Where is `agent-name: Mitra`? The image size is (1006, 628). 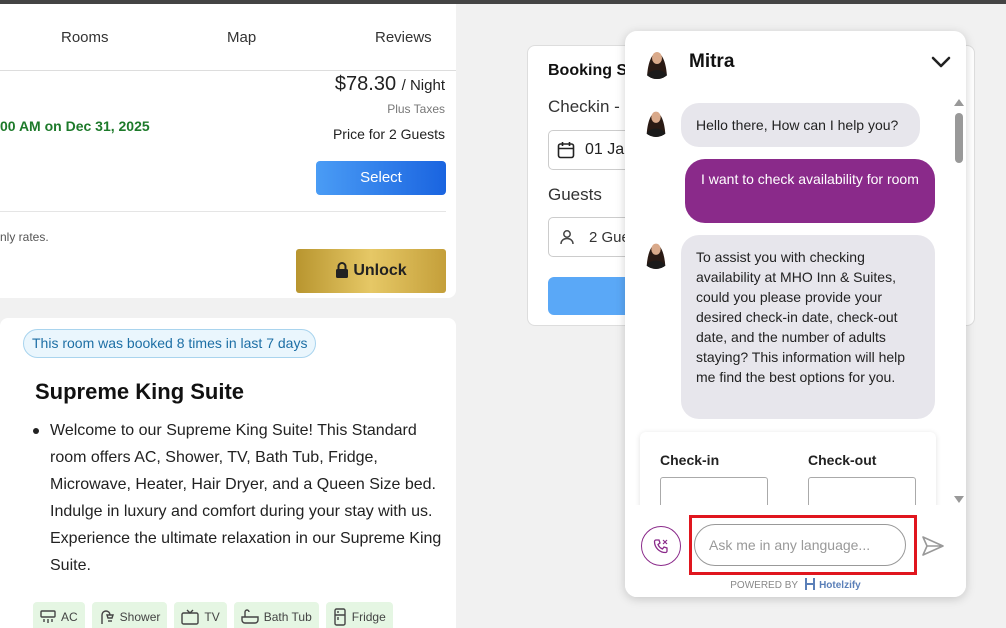
agent-name: Mitra is located at coordinates (712, 61).